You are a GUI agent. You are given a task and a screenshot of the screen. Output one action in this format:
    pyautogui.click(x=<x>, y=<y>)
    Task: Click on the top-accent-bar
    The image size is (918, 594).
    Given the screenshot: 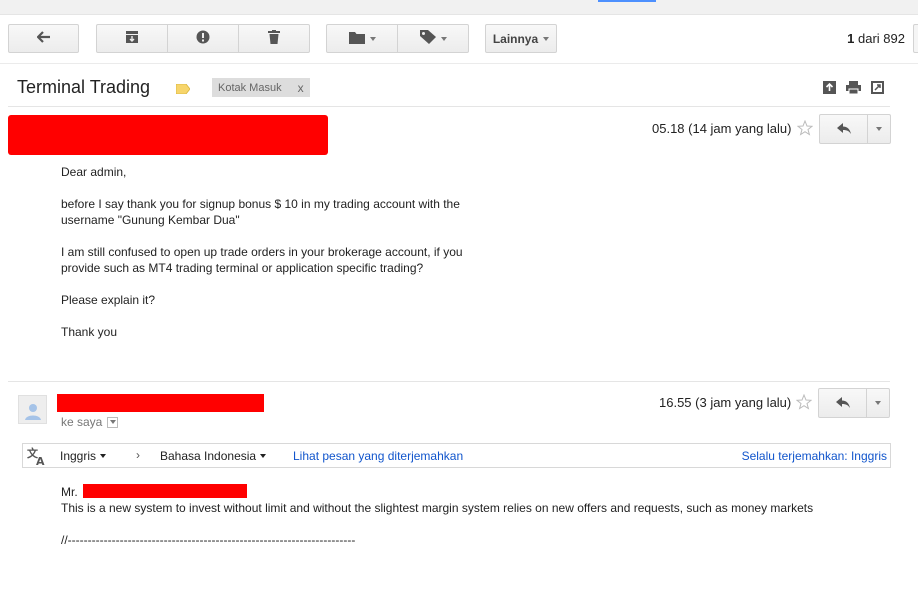 What is the action you would take?
    pyautogui.click(x=627, y=1)
    